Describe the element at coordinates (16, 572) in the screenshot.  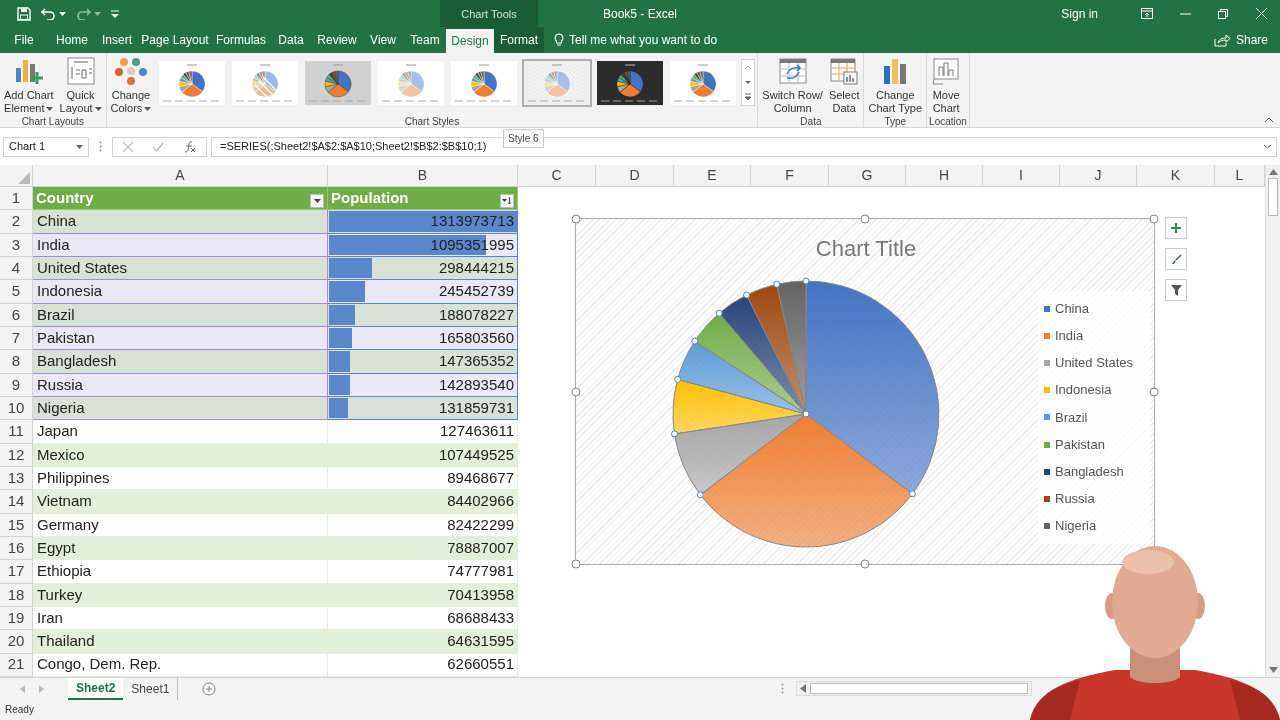
I see `row-header: 17` at that location.